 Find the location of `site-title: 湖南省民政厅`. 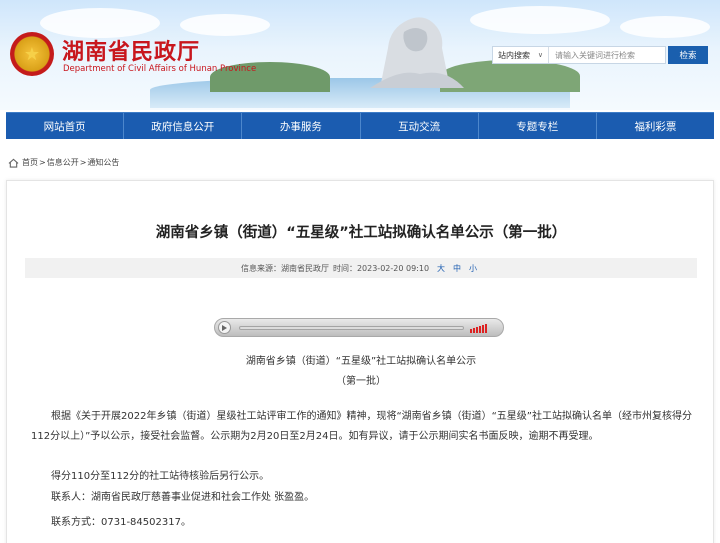

site-title: 湖南省民政厅 is located at coordinates (131, 50).